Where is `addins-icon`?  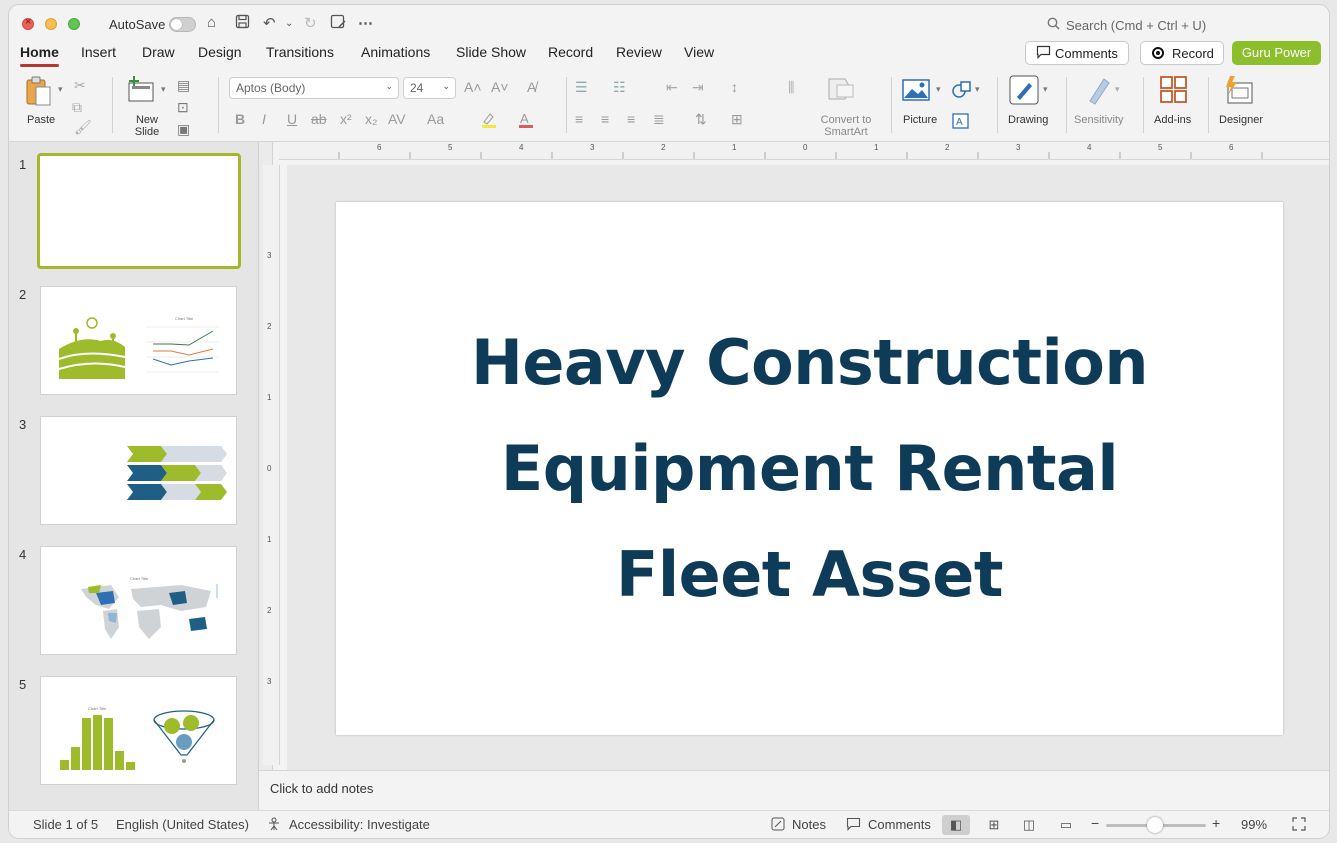
addins-icon is located at coordinates (1174, 91).